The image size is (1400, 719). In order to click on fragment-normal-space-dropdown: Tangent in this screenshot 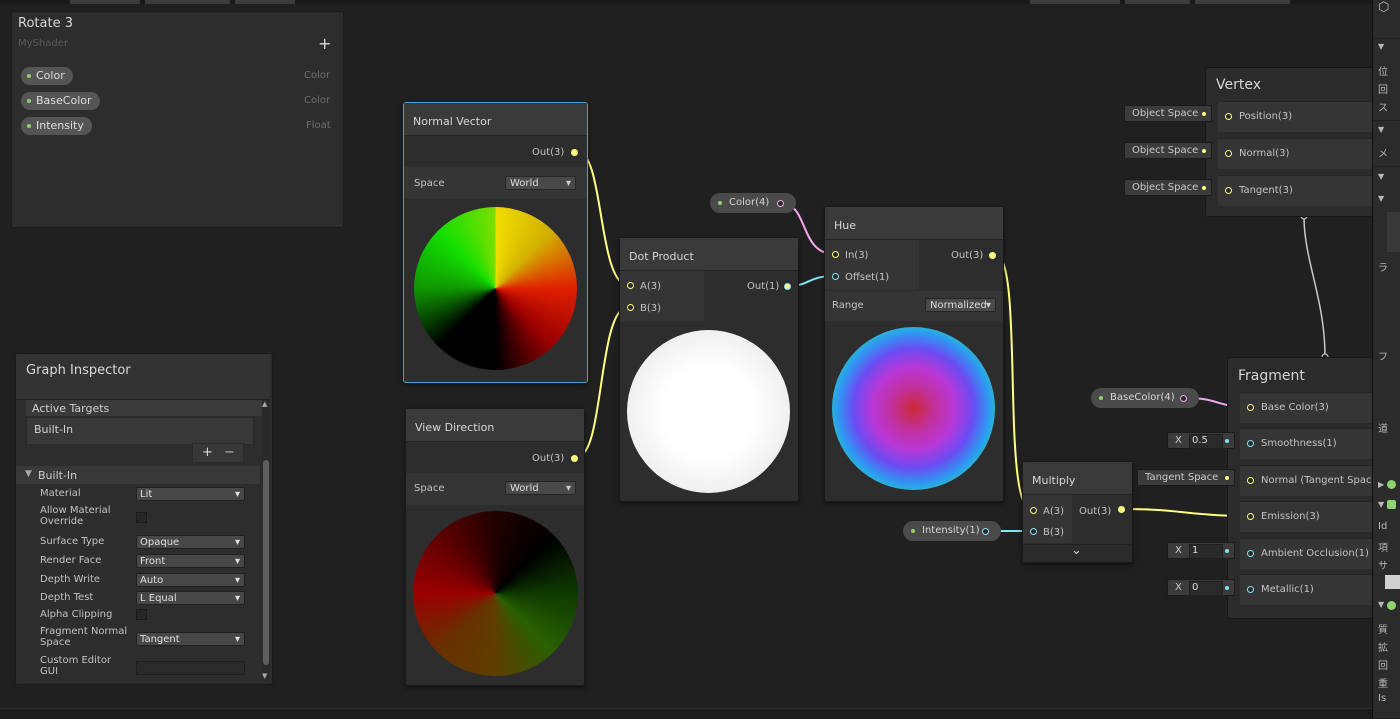, I will do `click(190, 639)`.